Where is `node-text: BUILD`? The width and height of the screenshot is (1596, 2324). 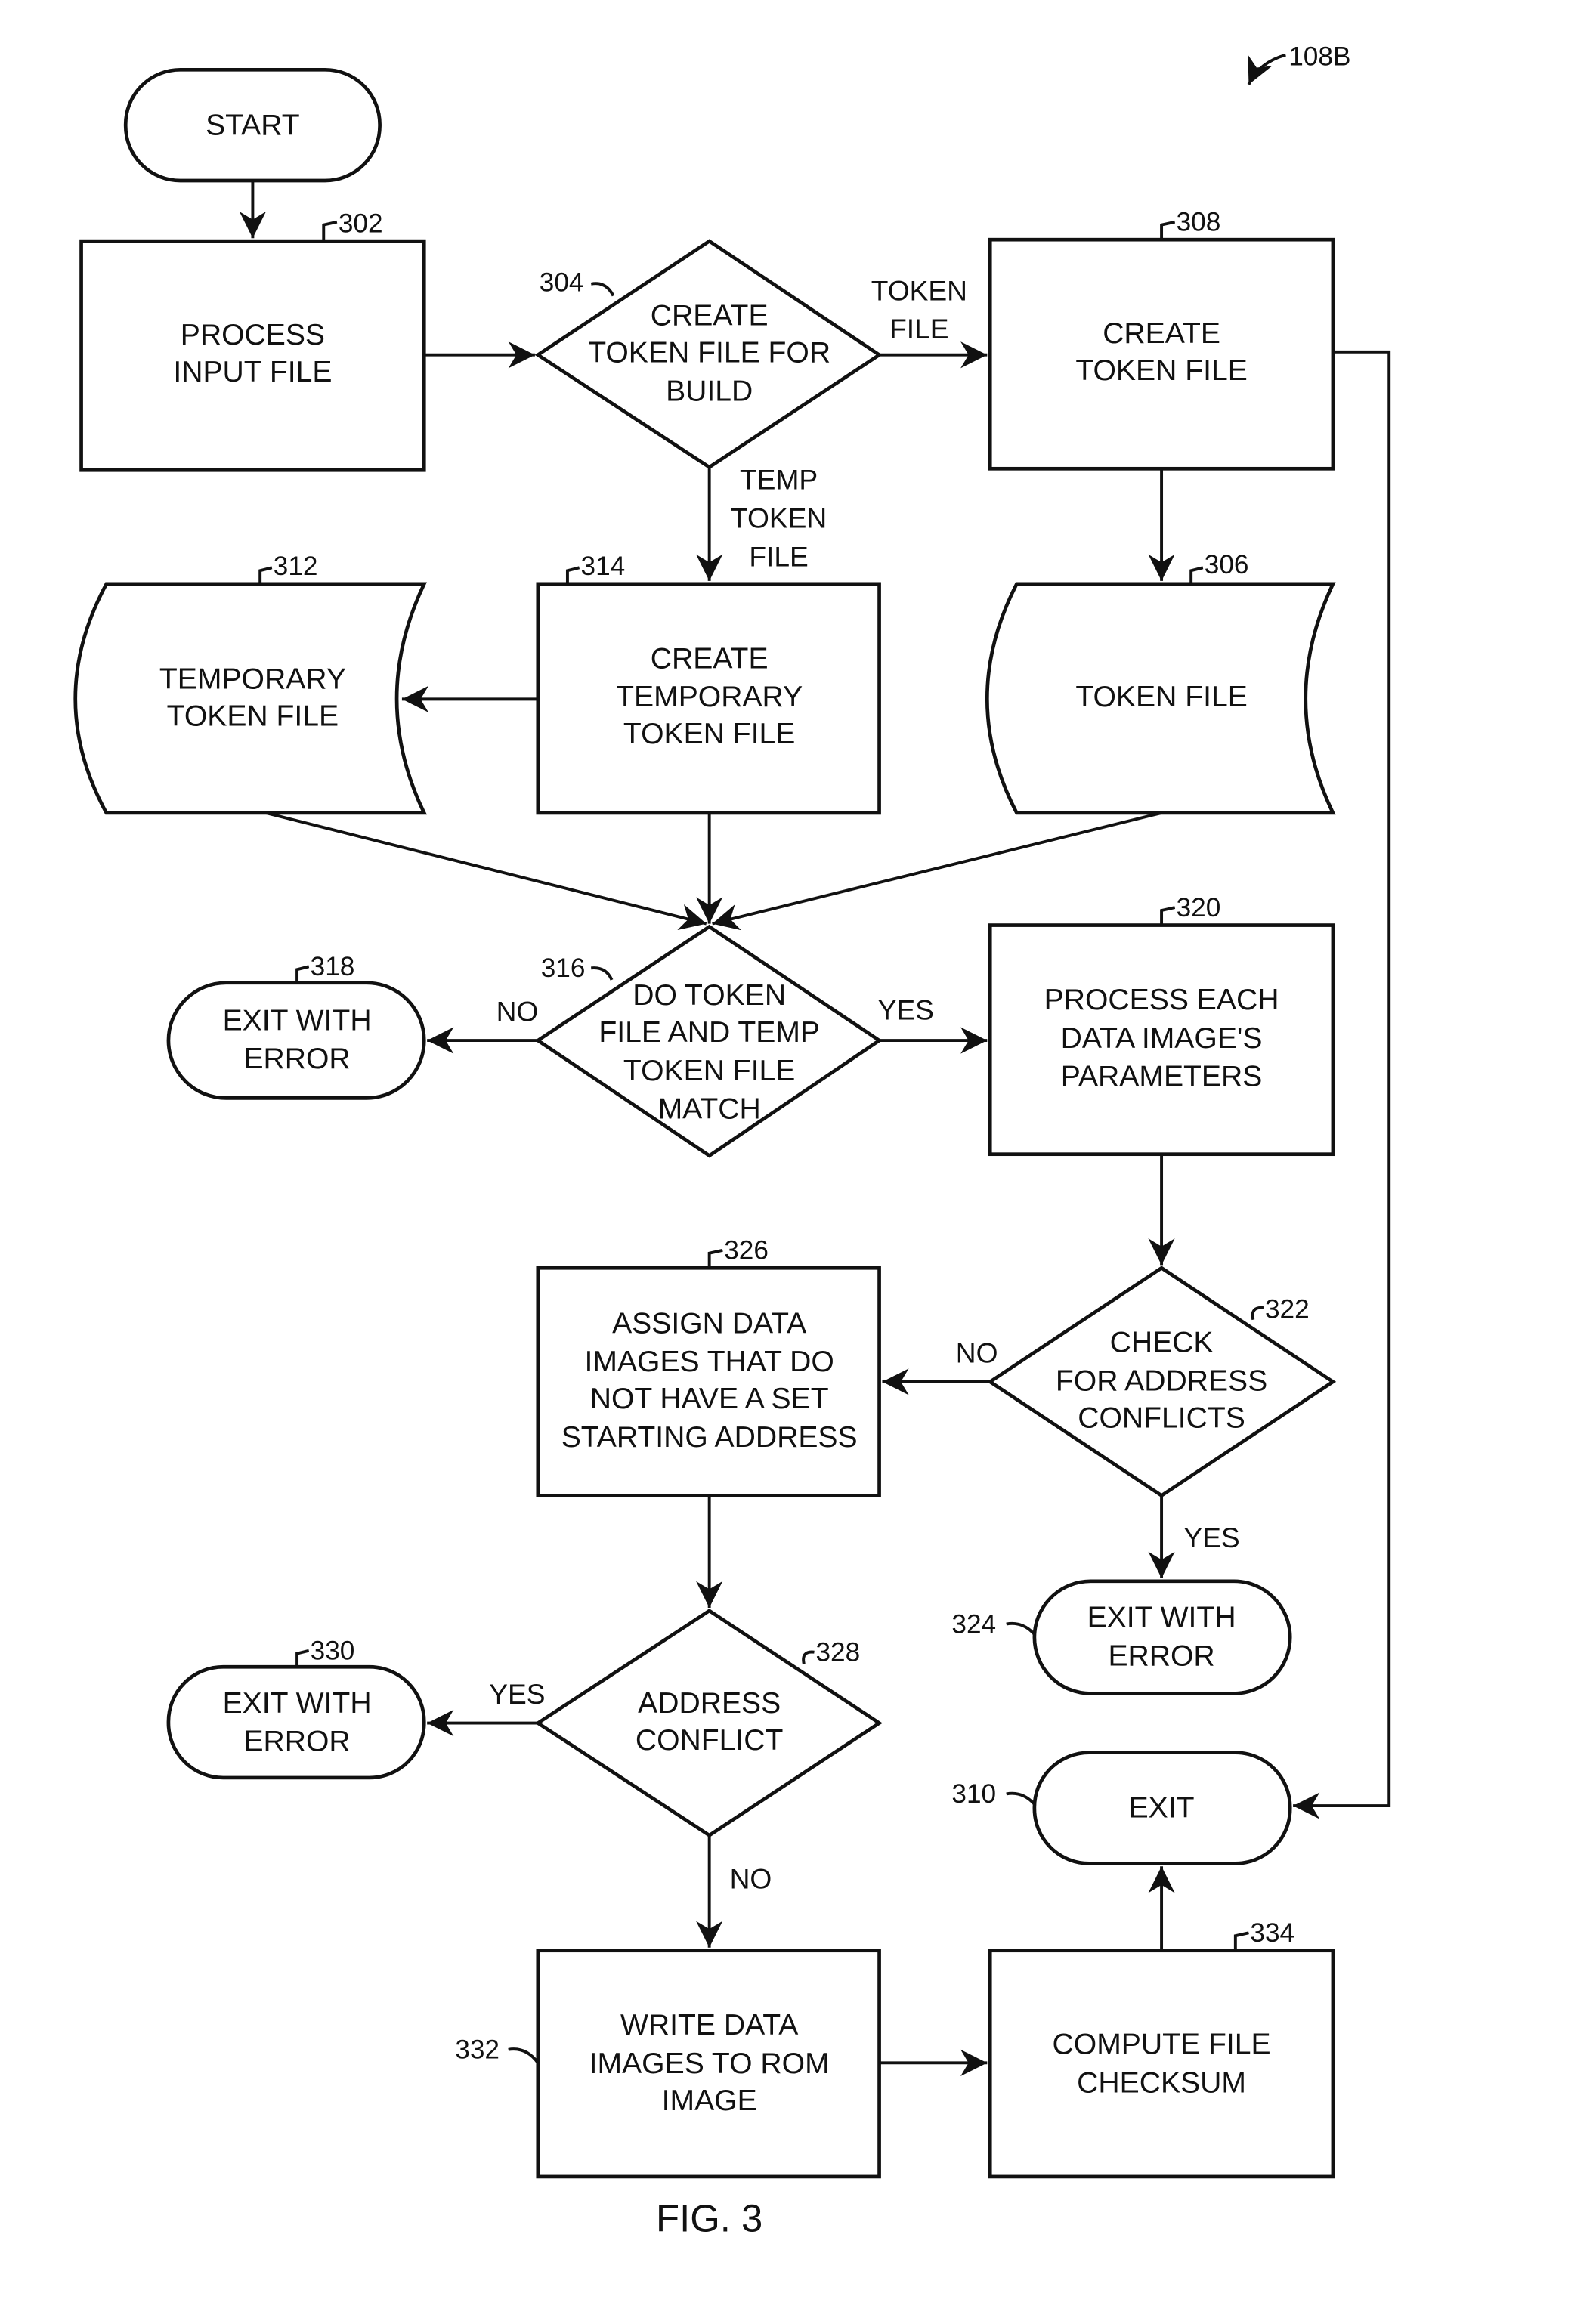 node-text: BUILD is located at coordinates (709, 391).